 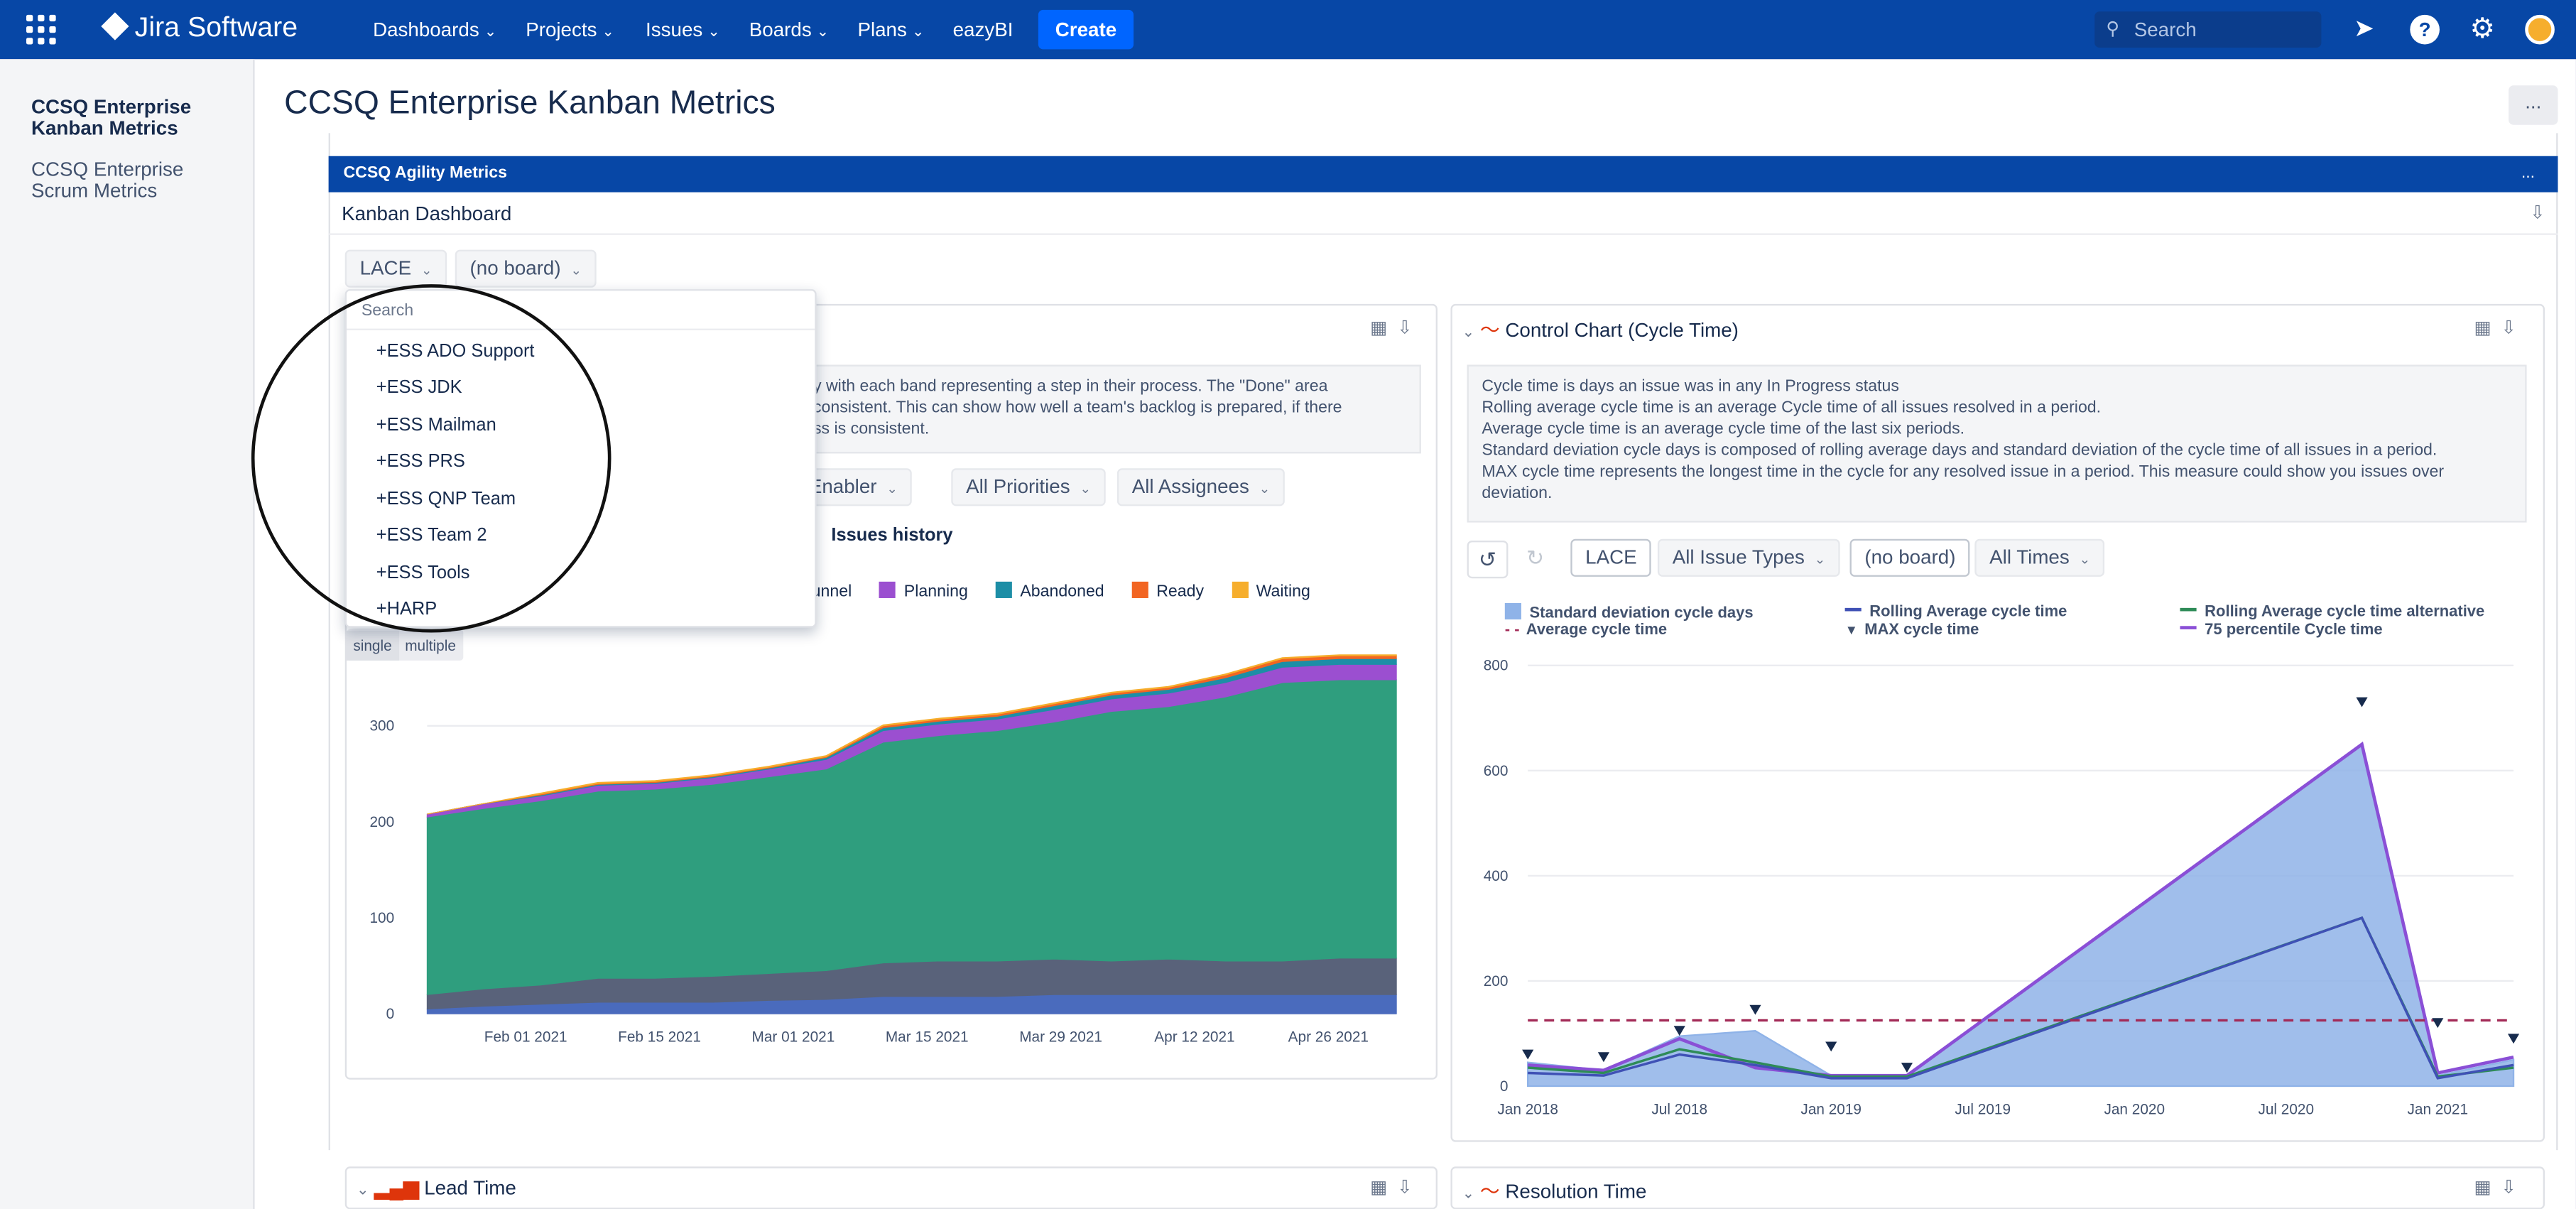 I want to click on legend-label: Standard deviation cycle days, so click(x=1641, y=613).